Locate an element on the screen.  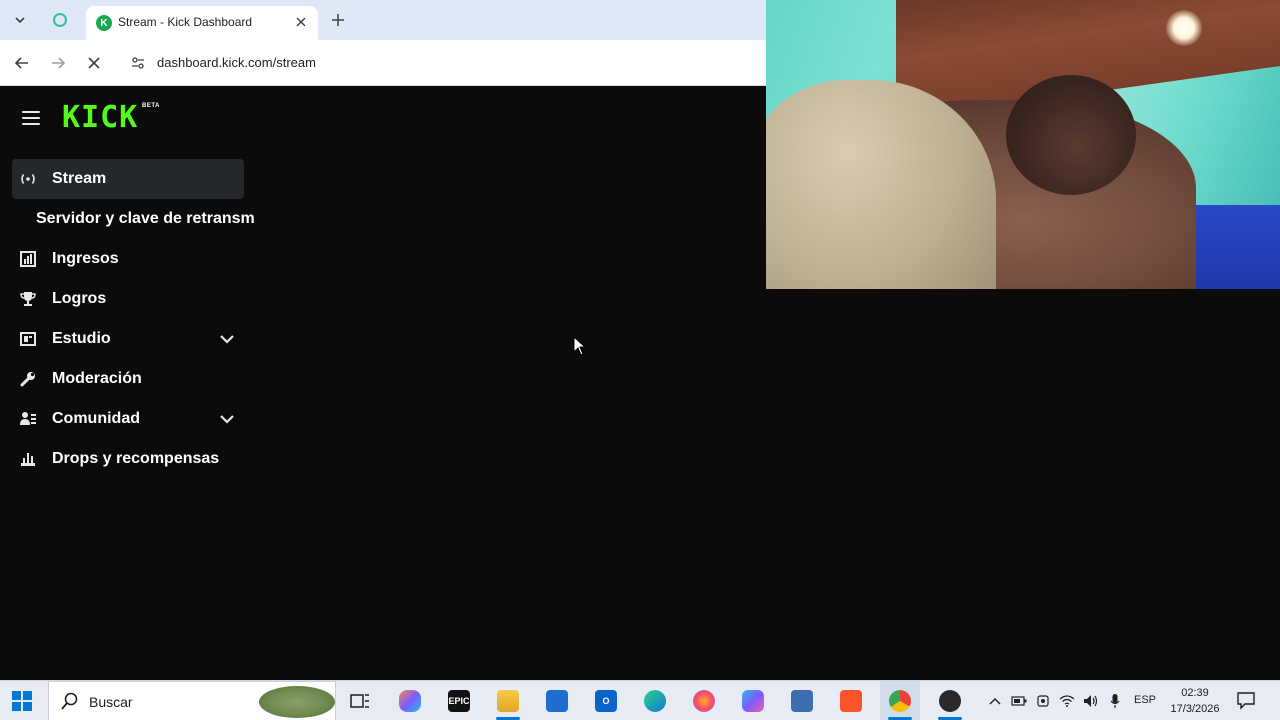
logo-text: KICK is located at coordinates (100, 117).